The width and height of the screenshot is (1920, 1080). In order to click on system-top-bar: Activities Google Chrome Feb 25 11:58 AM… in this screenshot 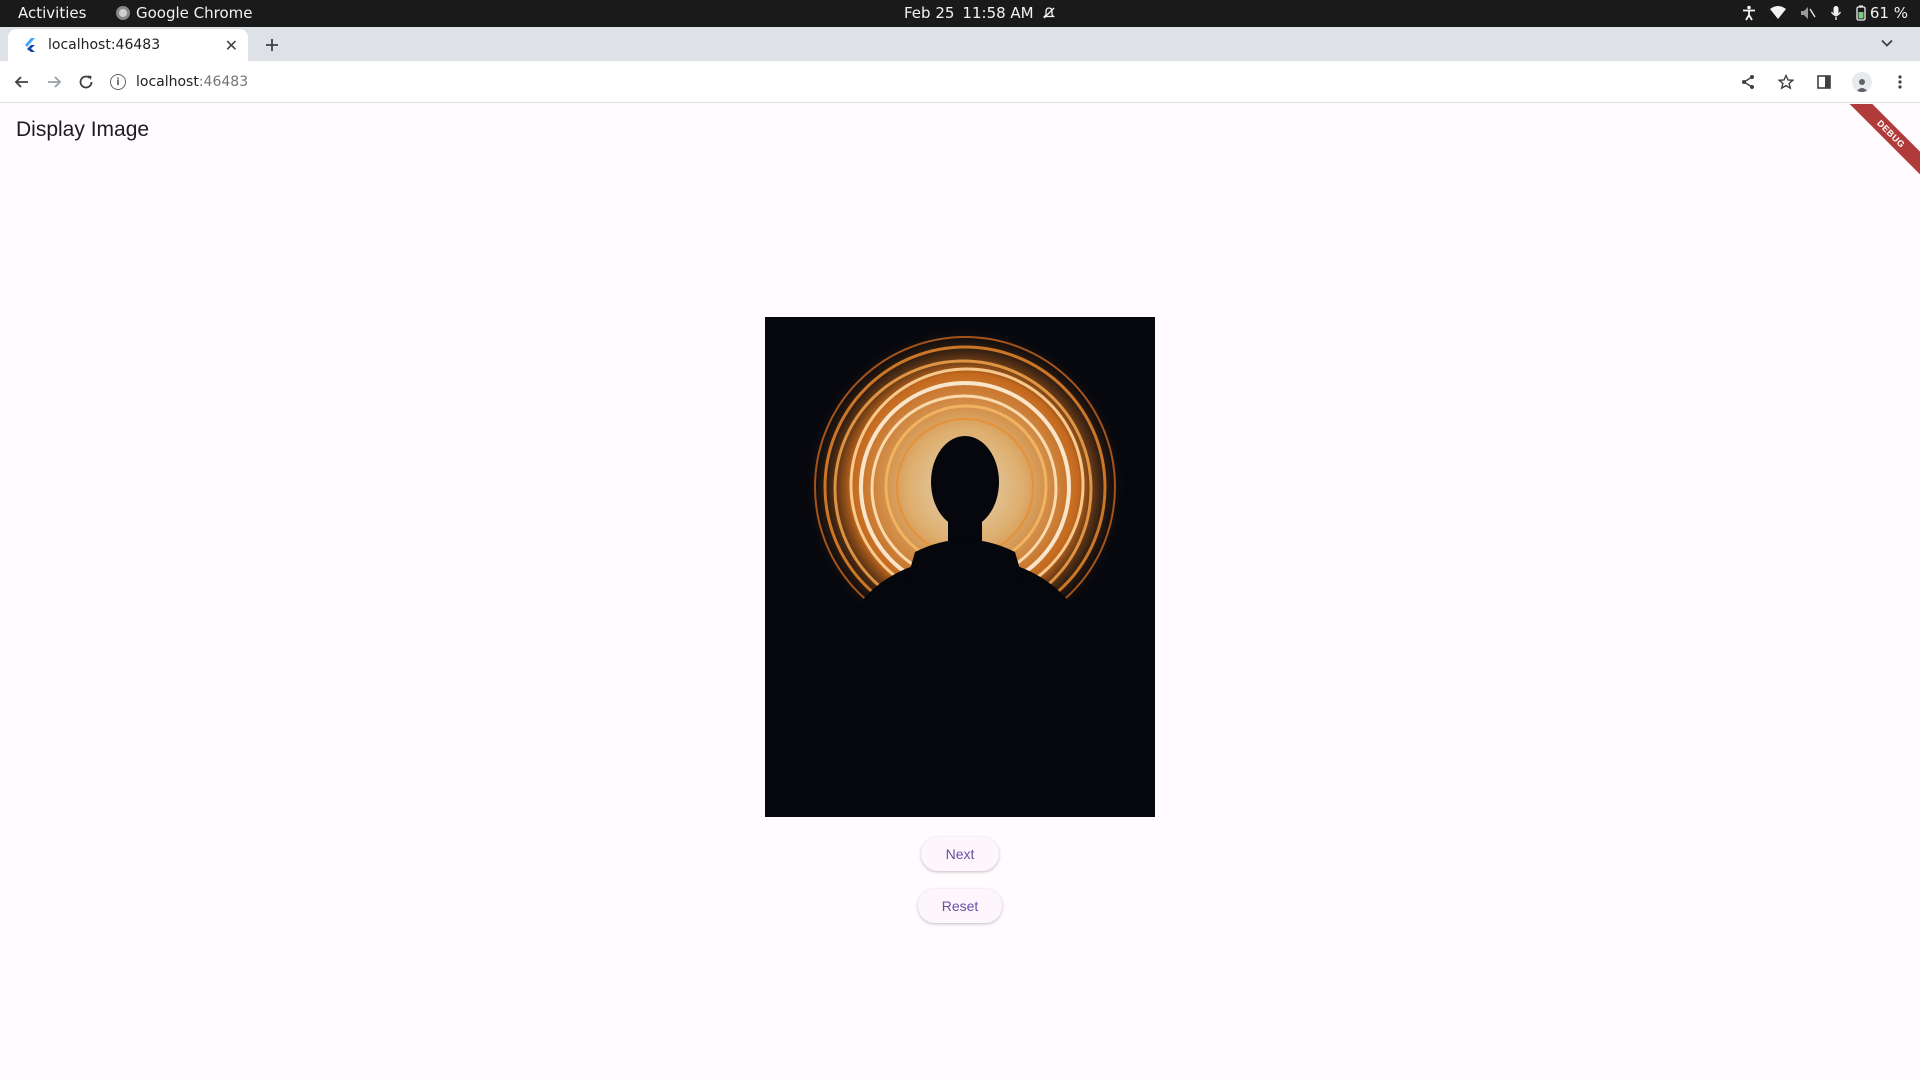, I will do `click(960, 13)`.